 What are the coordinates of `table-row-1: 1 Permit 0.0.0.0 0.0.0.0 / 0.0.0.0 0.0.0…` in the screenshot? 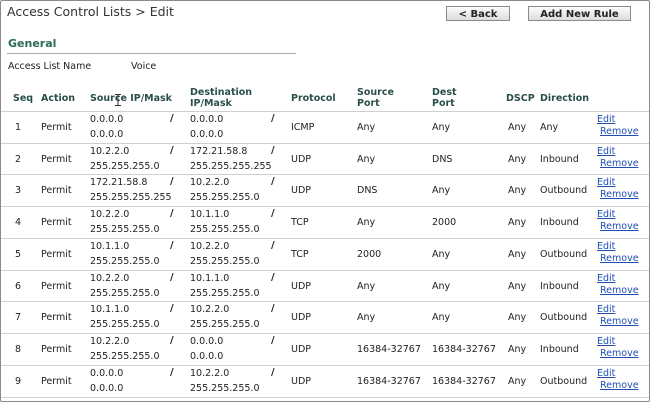 It's located at (325, 127).